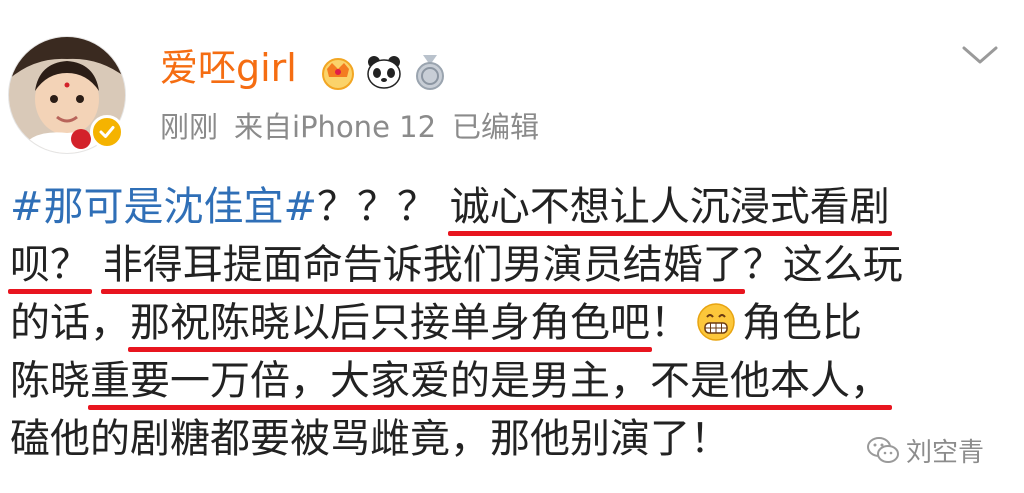 The image size is (1024, 493). I want to click on panda-icon, so click(384, 72).